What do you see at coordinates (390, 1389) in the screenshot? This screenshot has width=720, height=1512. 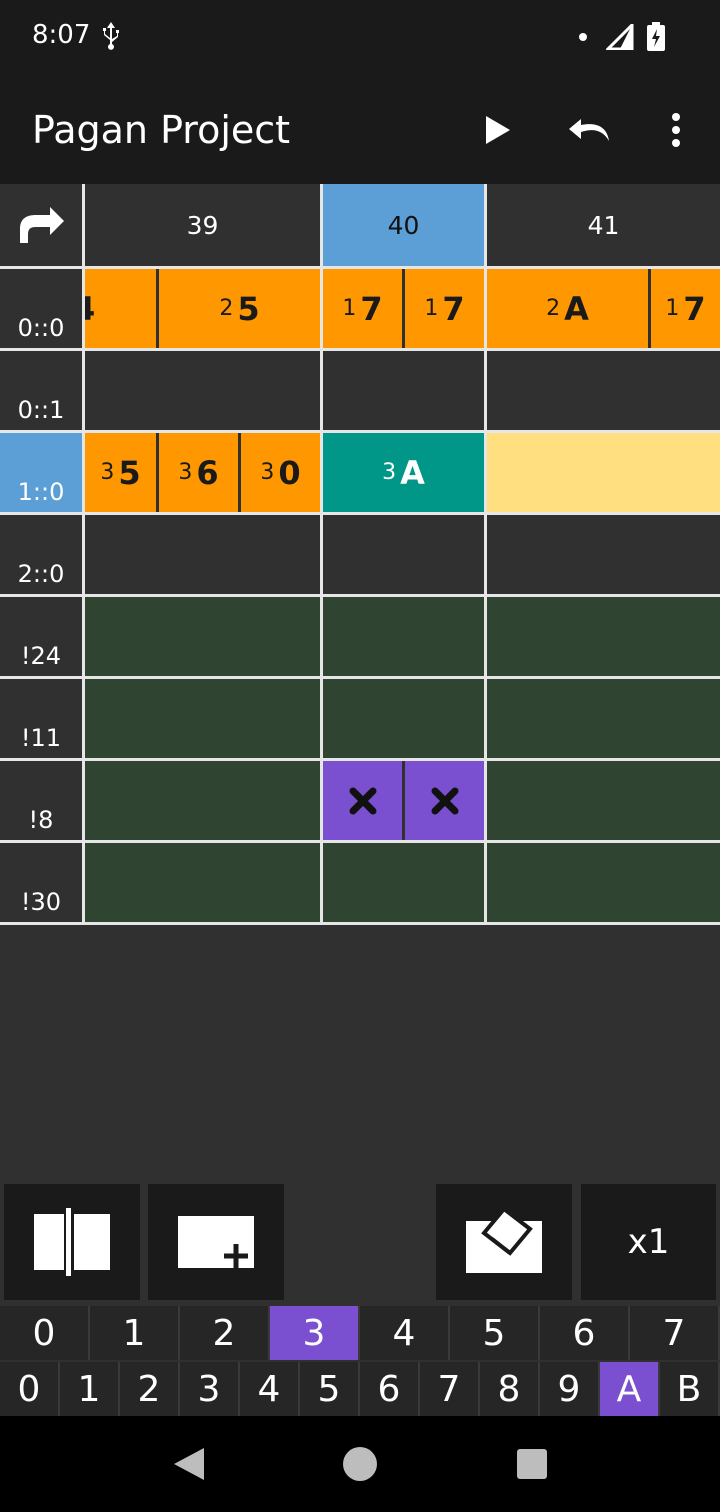 I see `value-key-6: 6` at bounding box center [390, 1389].